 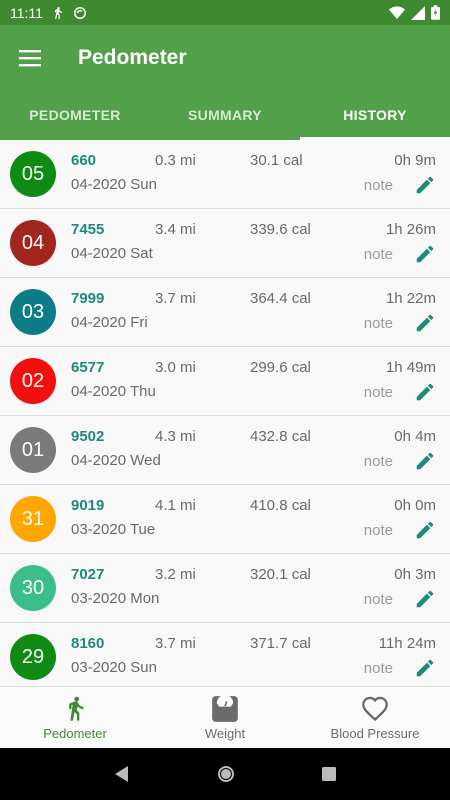 I want to click on nav-pedometer-label: Pedometer, so click(x=75, y=733).